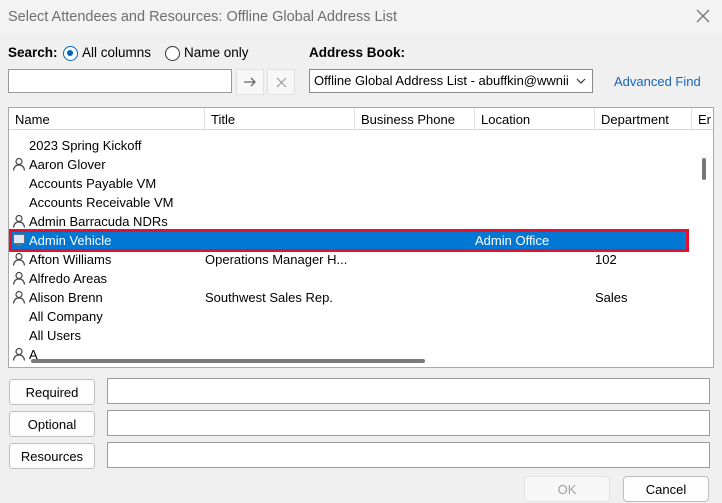 The image size is (722, 503). What do you see at coordinates (349, 335) in the screenshot?
I see `table-row: All Users` at bounding box center [349, 335].